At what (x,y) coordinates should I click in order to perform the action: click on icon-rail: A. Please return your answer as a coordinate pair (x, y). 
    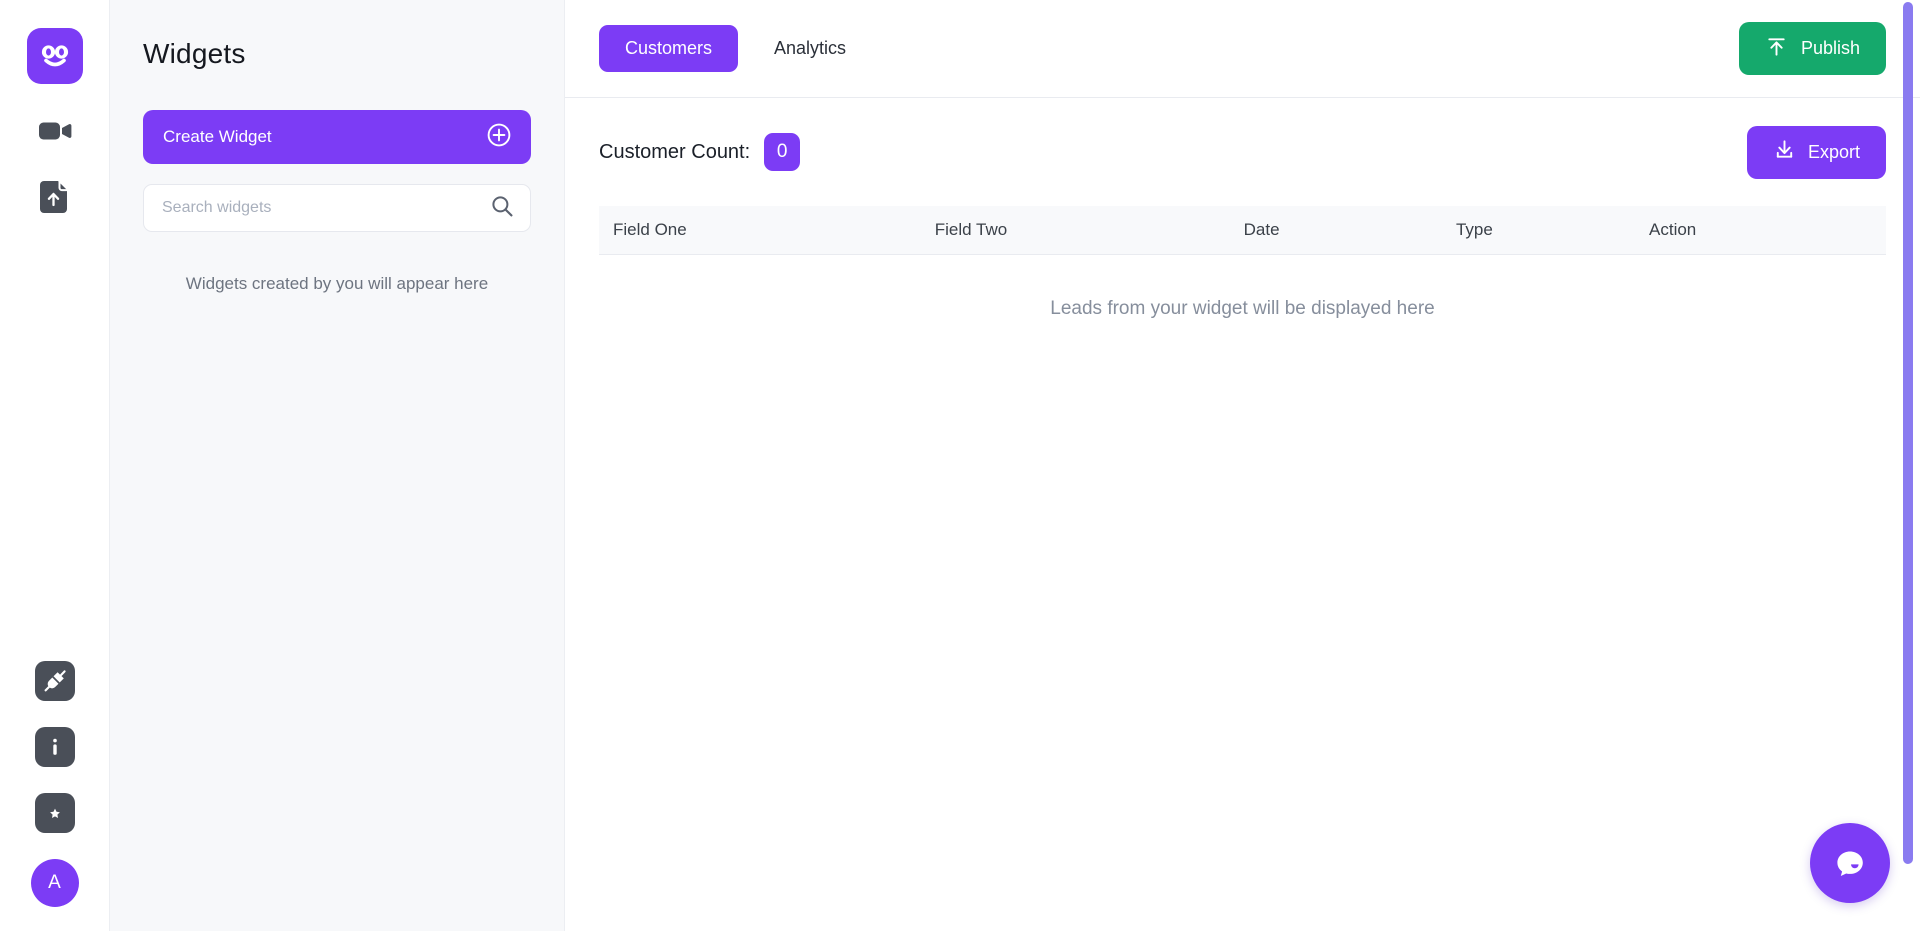
    Looking at the image, I should click on (55, 465).